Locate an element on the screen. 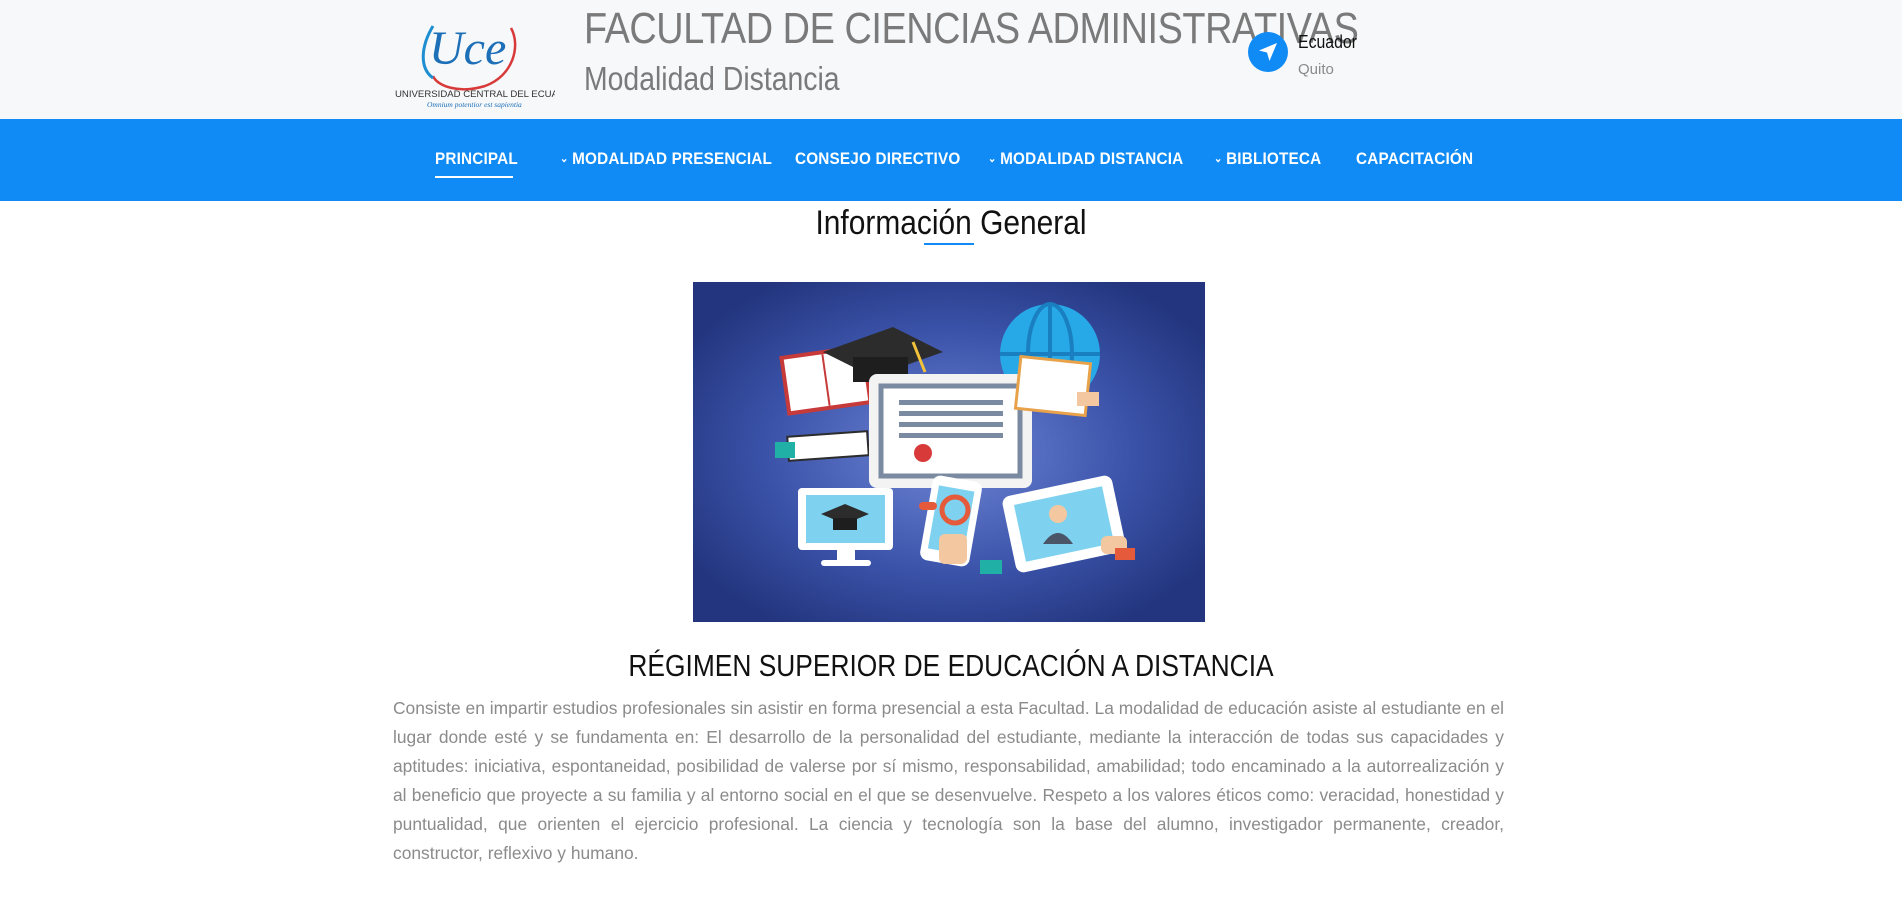  nav-item-modalidad-presencial: ⌄ MODALIDAD PRESENCIAL is located at coordinates (666, 159).